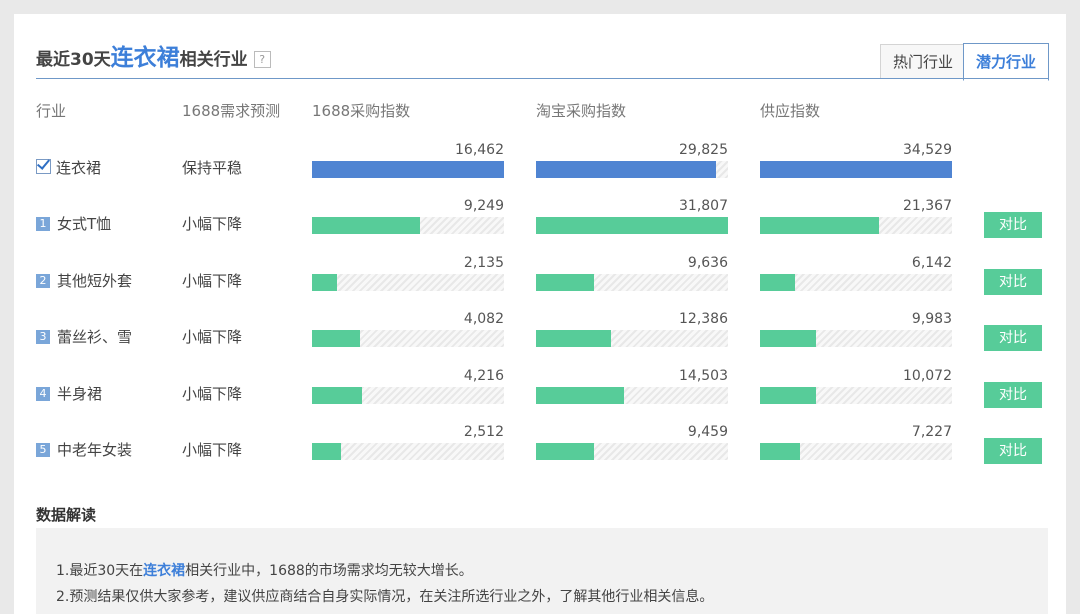 The width and height of the screenshot is (1080, 614). What do you see at coordinates (43, 166) in the screenshot?
I see `checkbox-checked-icon` at bounding box center [43, 166].